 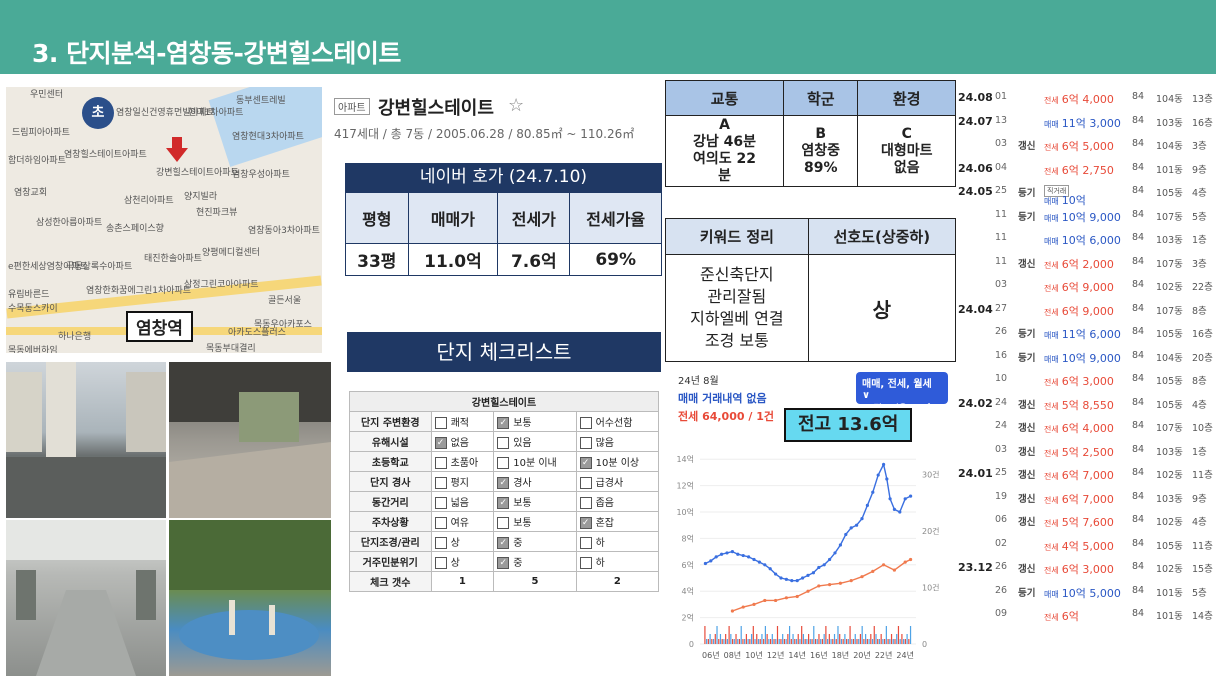 I want to click on transaction-row: 16 등기 매매 10억 9,000 84 104동 20층, so click(x=1085, y=357).